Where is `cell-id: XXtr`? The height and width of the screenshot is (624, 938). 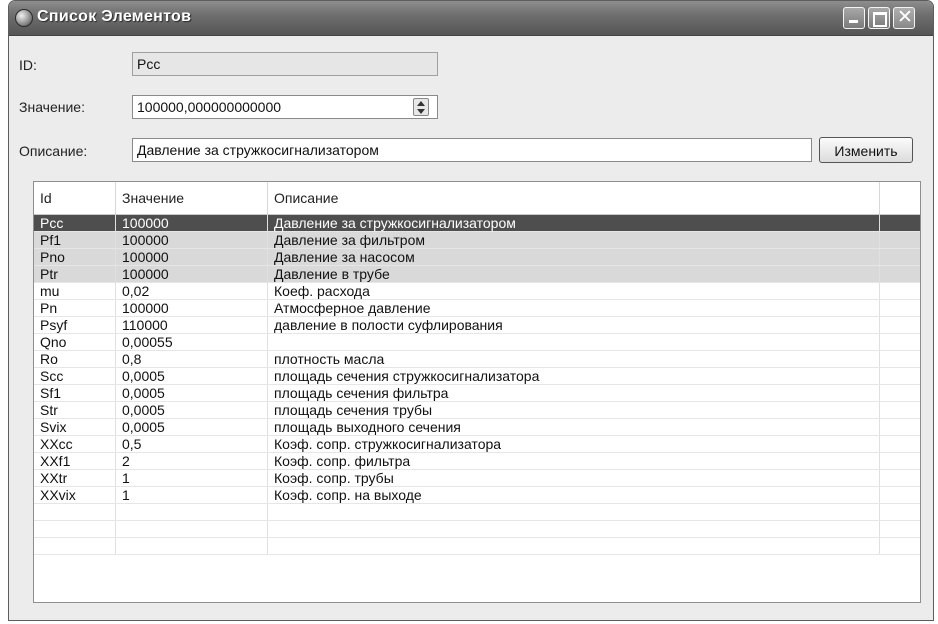 cell-id: XXtr is located at coordinates (75, 478).